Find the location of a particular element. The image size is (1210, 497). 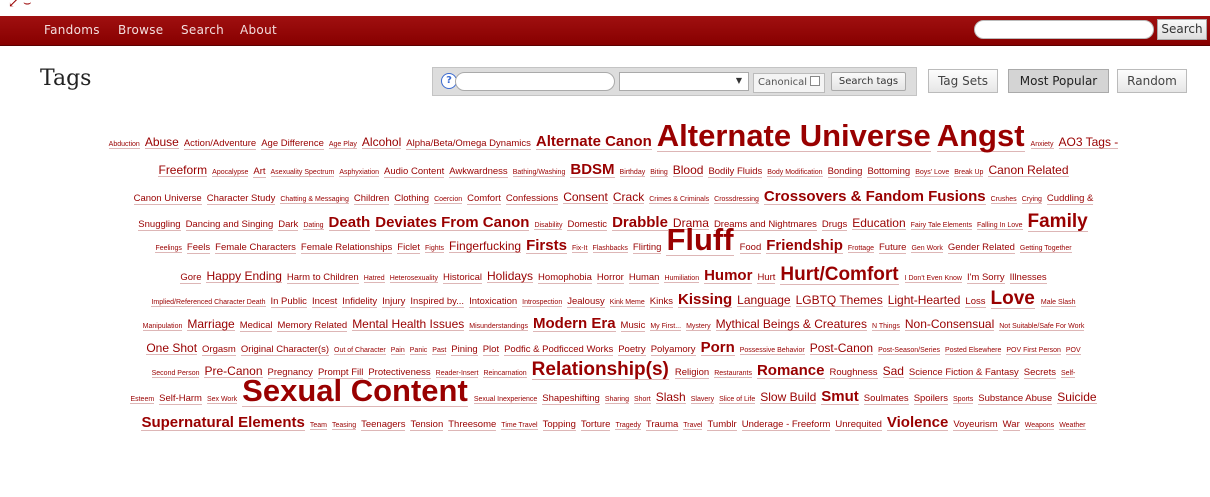

tag-link: Break Up is located at coordinates (969, 173).